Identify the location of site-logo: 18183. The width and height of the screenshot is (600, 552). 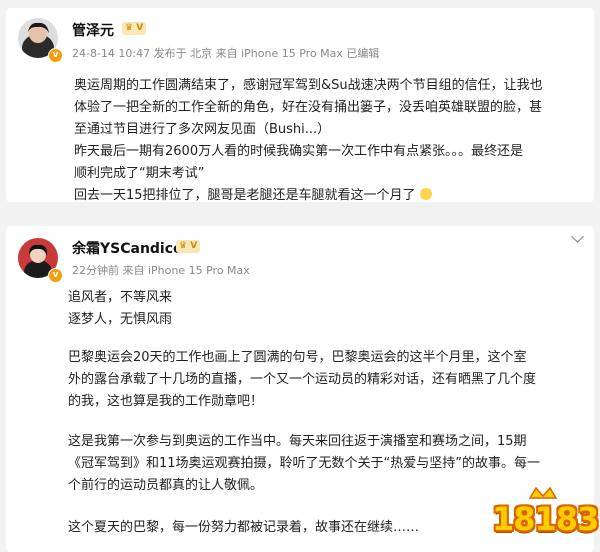
(545, 516).